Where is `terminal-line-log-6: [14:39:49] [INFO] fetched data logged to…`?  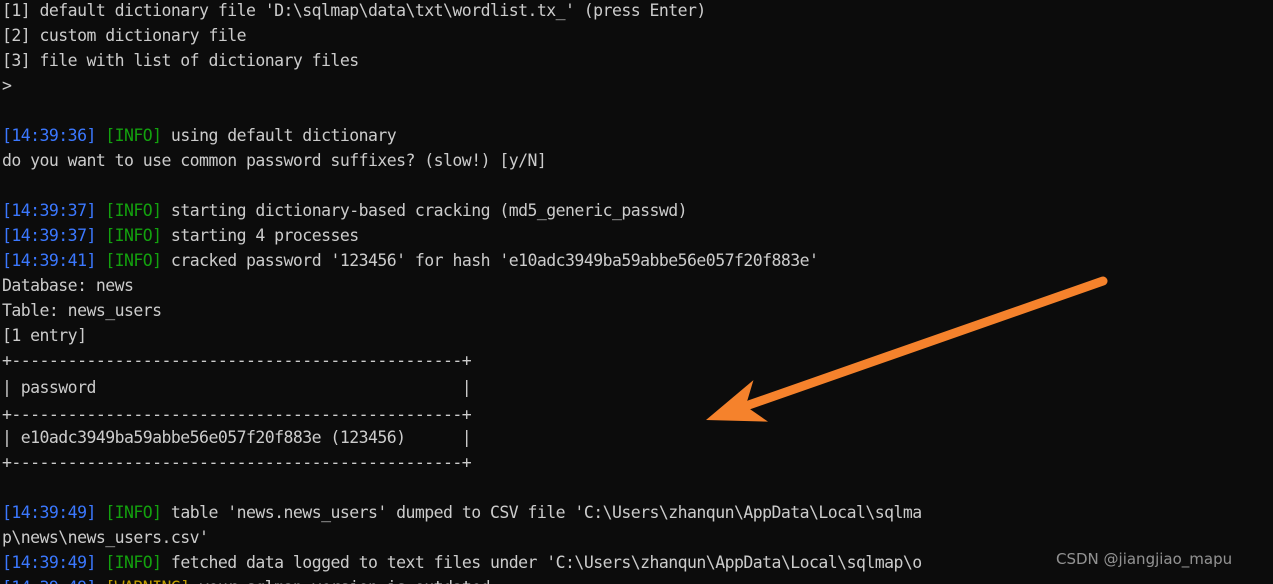
terminal-line-log-6: [14:39:49] [INFO] fetched data logged to… is located at coordinates (462, 562).